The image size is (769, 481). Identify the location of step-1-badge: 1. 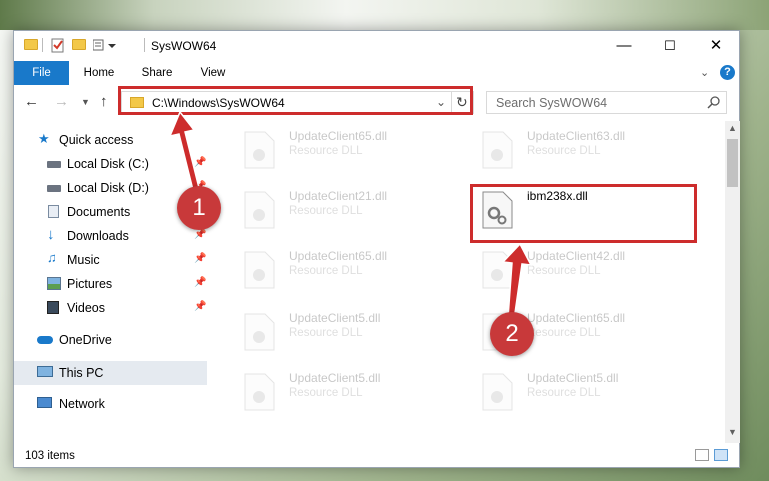
(199, 208).